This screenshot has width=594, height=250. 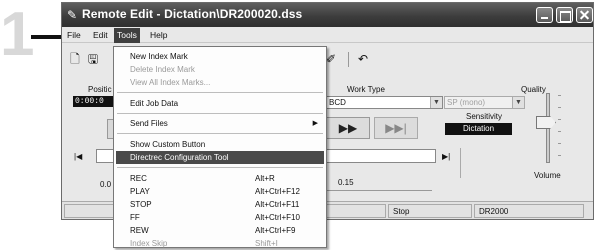 What do you see at coordinates (384, 102) in the screenshot?
I see `work-type-select: BCD ▼` at bounding box center [384, 102].